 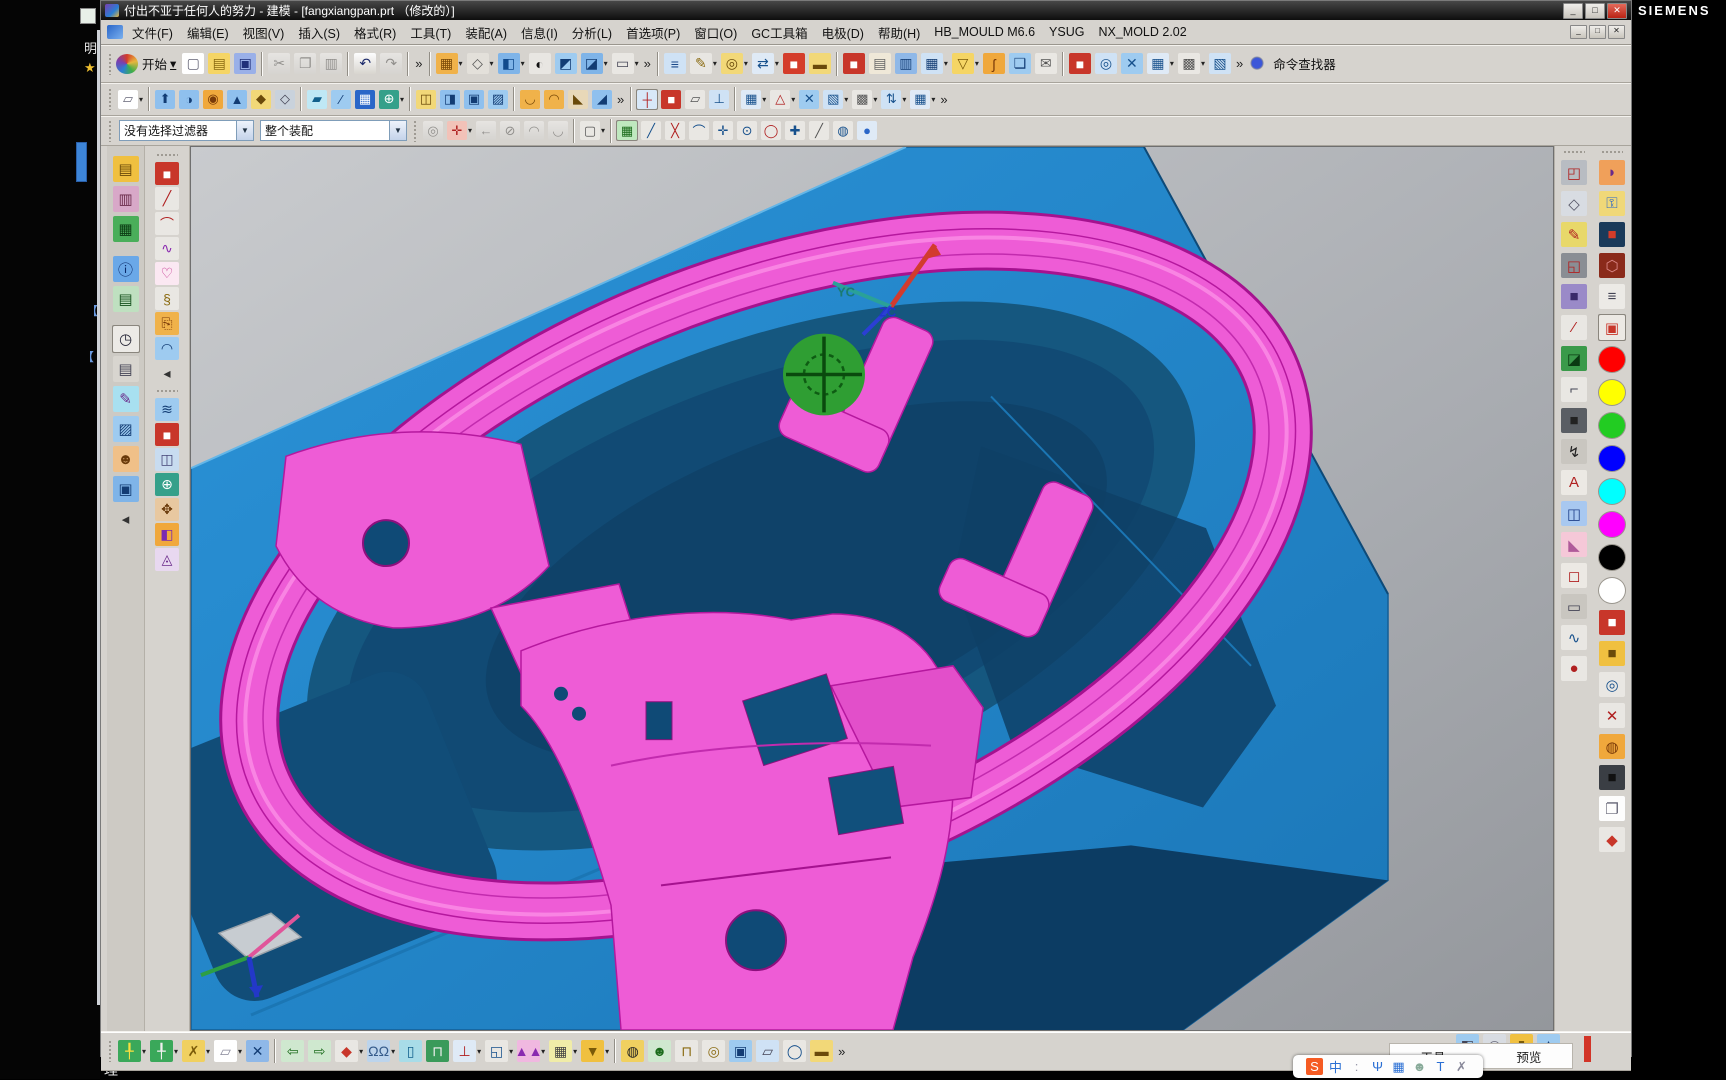 What do you see at coordinates (1616, 32) in the screenshot?
I see `child-close-button: ✕` at bounding box center [1616, 32].